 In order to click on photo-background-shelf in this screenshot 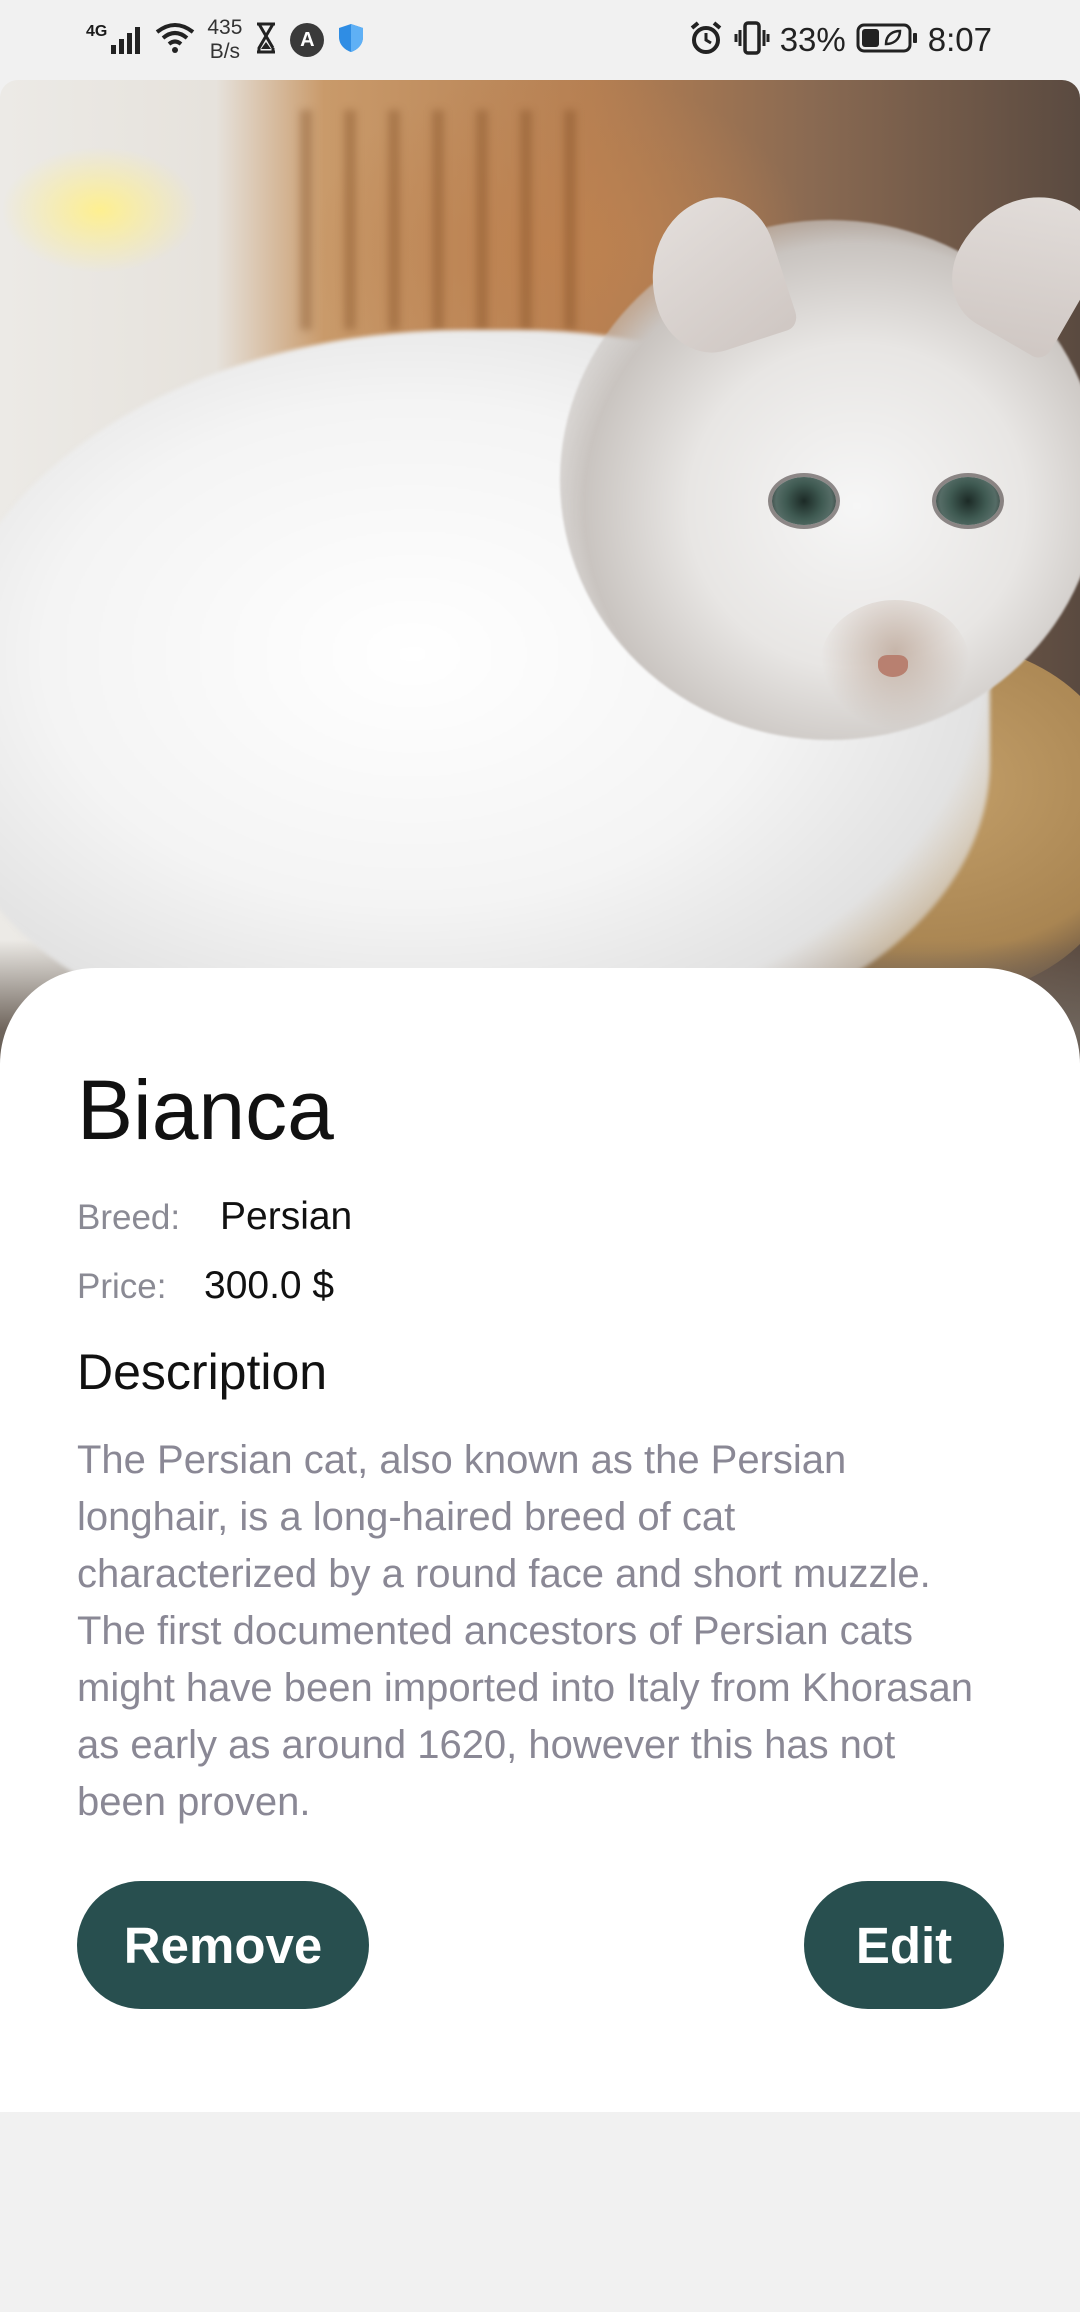, I will do `click(450, 220)`.